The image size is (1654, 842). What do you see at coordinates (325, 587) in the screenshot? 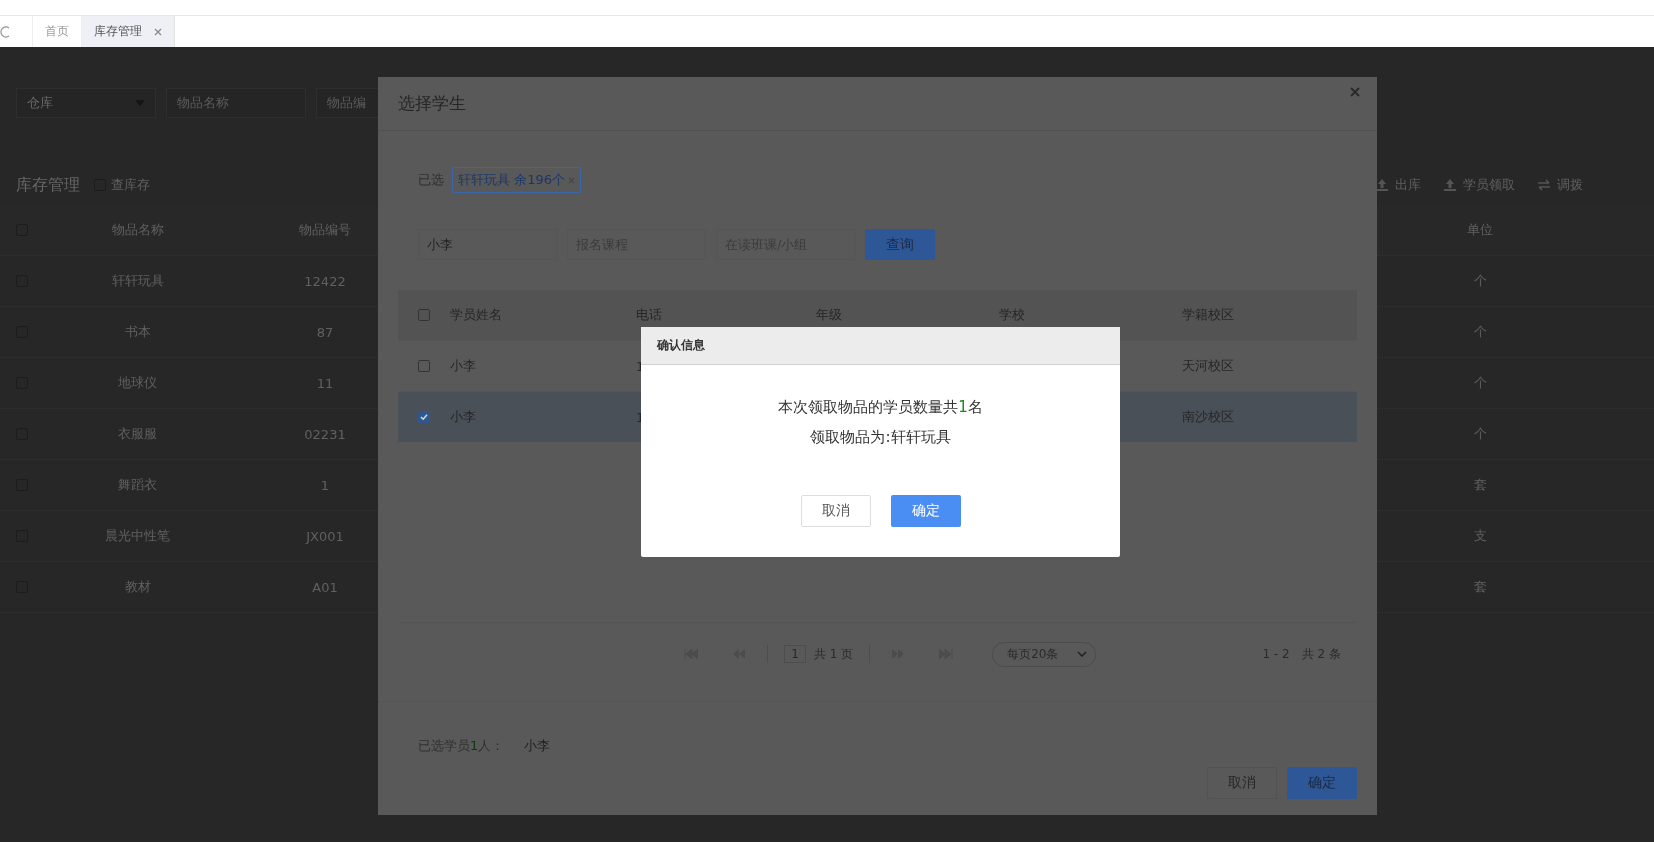
I see `table-cell-text: A01` at bounding box center [325, 587].